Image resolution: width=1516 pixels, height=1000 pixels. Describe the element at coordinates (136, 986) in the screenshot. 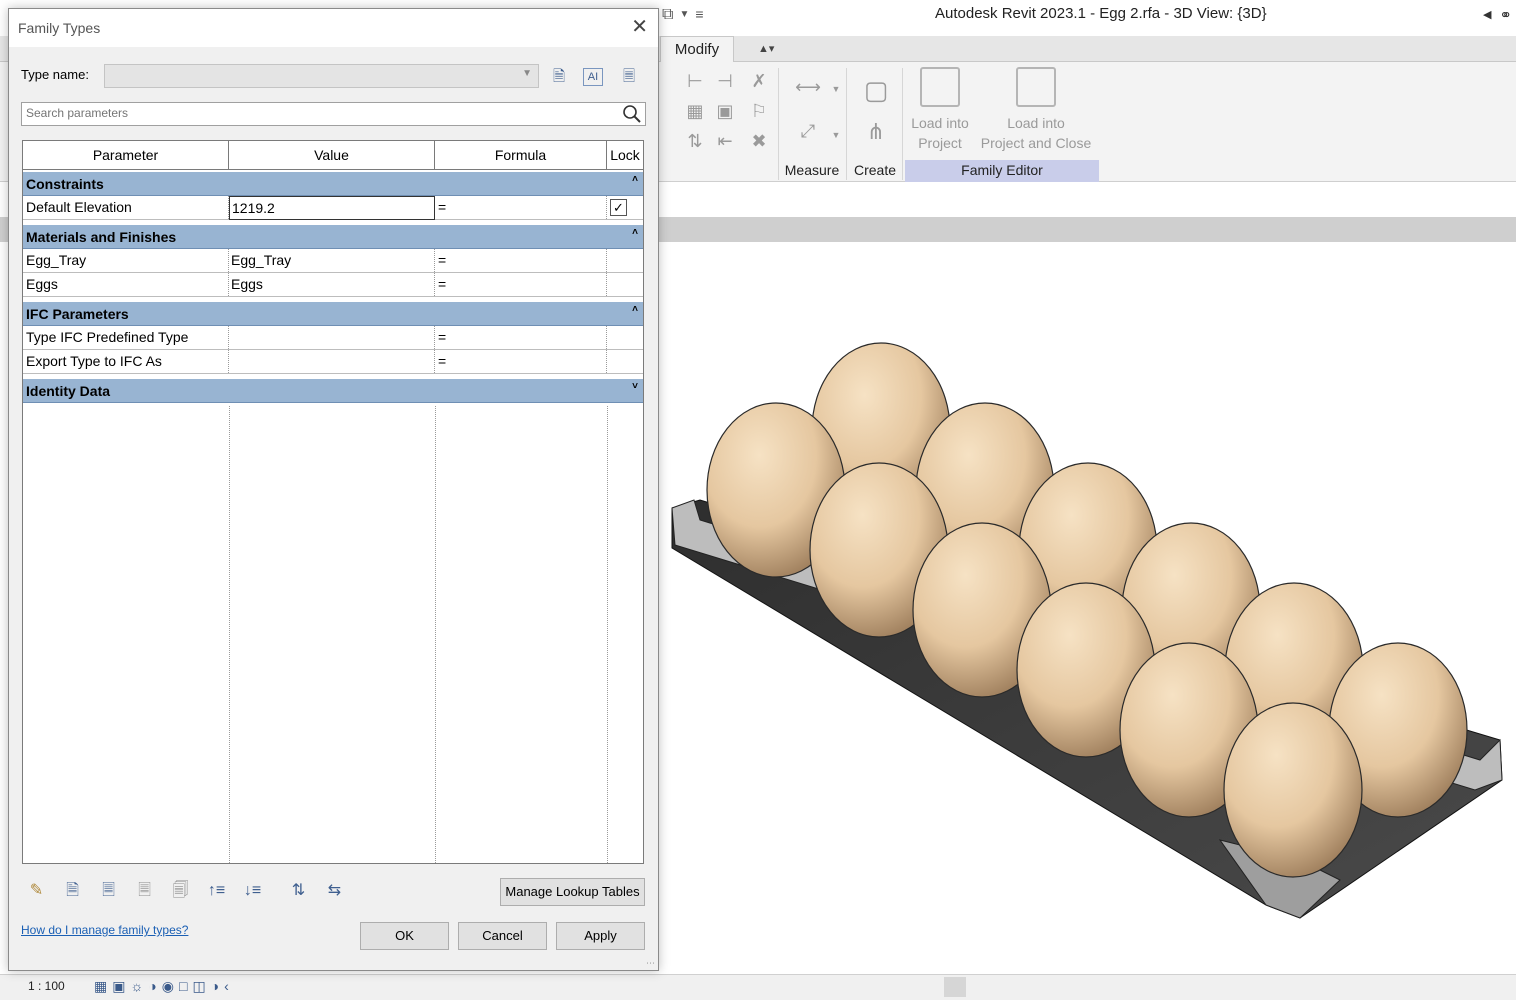

I see `sun-path-icon: ☼` at that location.